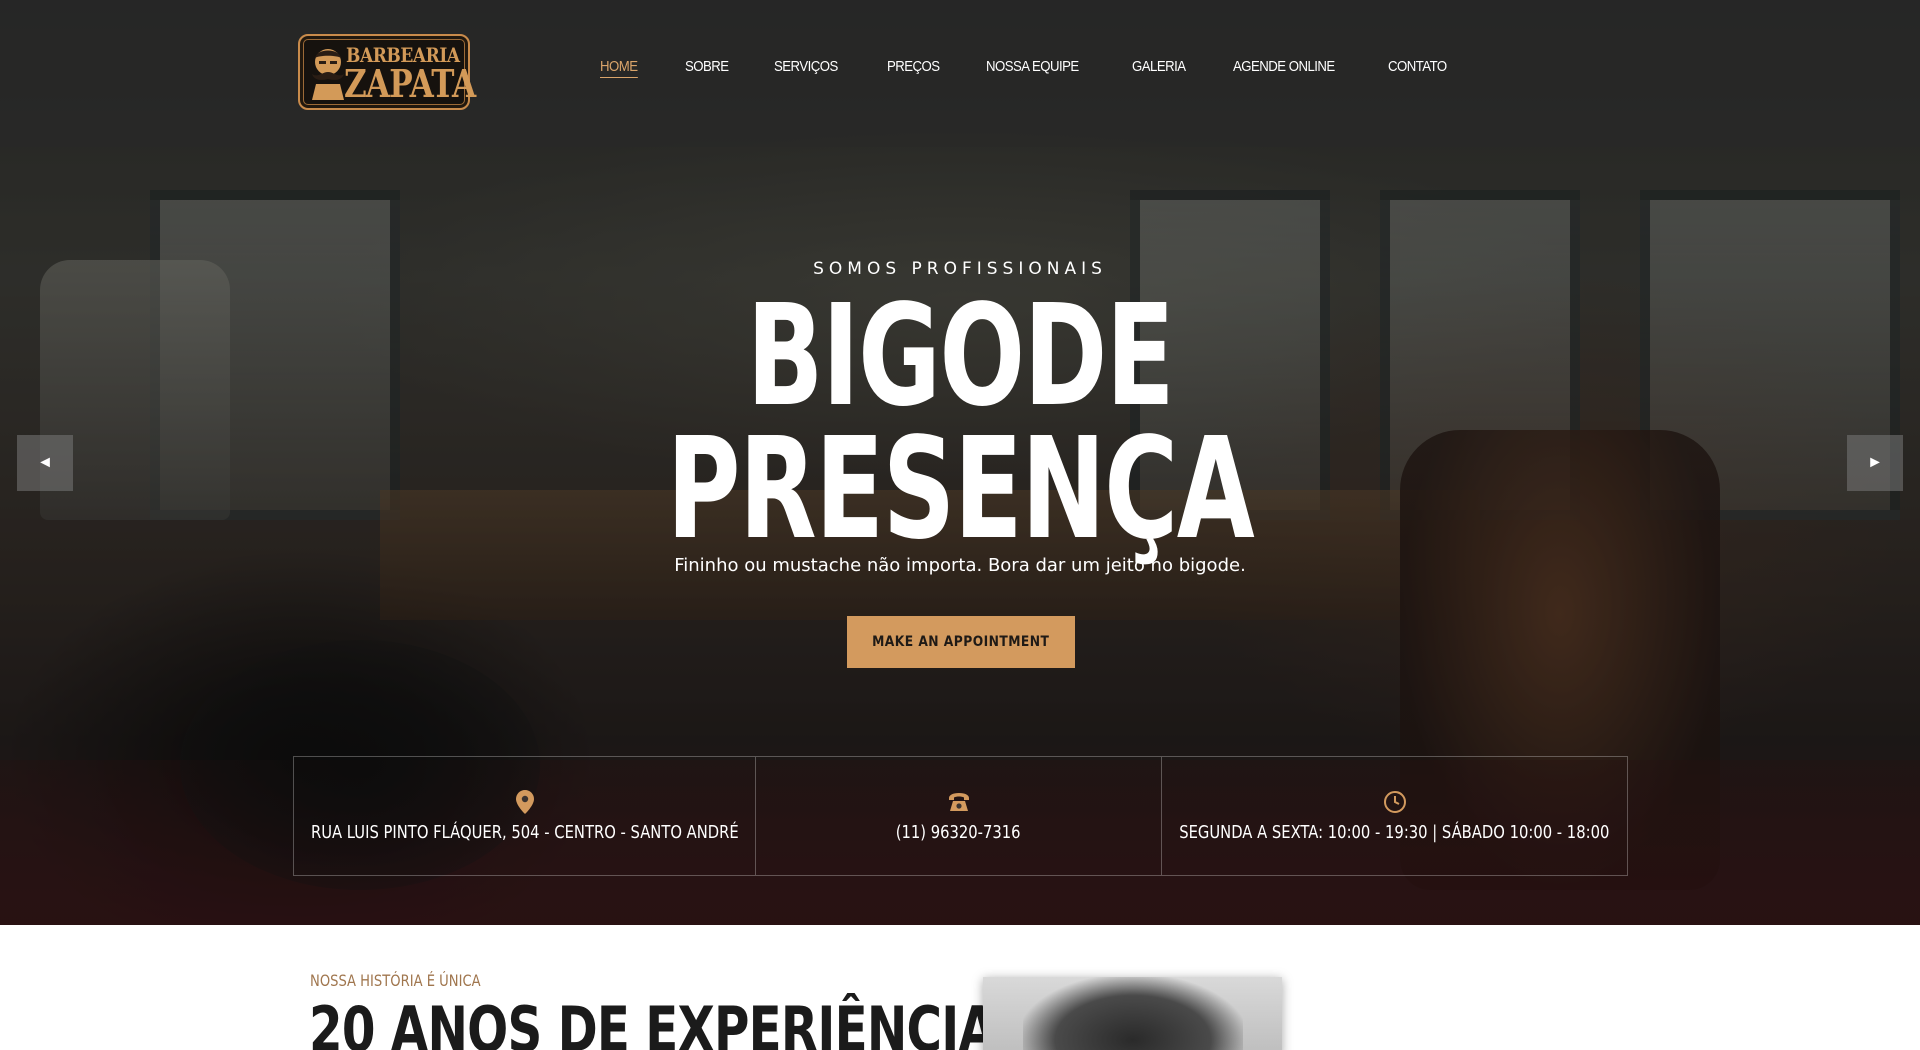 This screenshot has height=1050, width=1920. What do you see at coordinates (960, 356) in the screenshot?
I see `hero-title-line1: BIGODE` at bounding box center [960, 356].